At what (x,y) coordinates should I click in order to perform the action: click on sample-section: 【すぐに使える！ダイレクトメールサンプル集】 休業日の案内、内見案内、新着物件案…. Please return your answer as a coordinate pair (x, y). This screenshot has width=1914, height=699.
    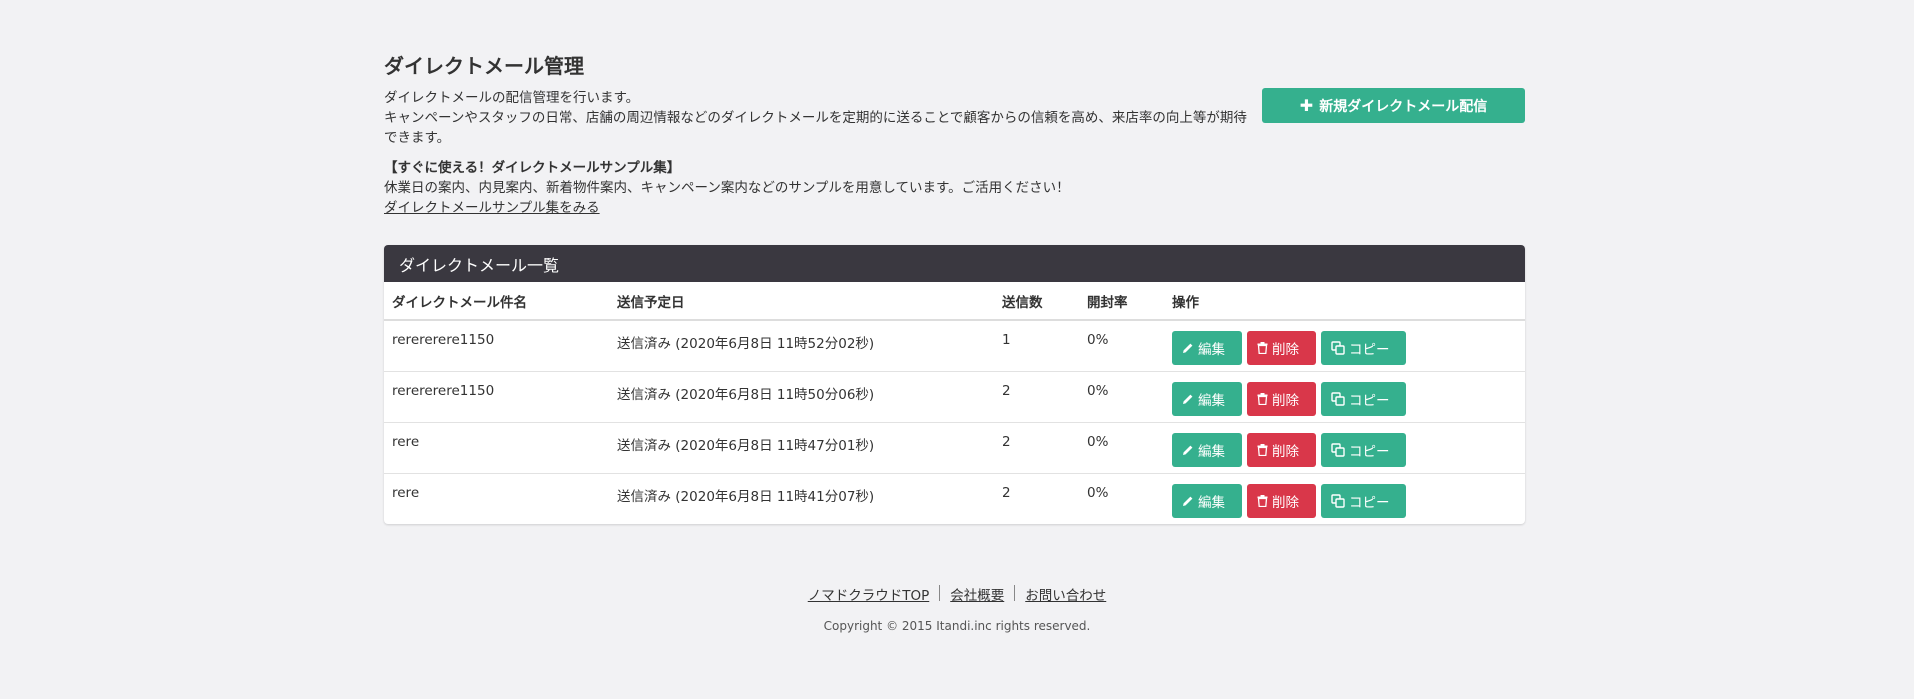
    Looking at the image, I should click on (819, 188).